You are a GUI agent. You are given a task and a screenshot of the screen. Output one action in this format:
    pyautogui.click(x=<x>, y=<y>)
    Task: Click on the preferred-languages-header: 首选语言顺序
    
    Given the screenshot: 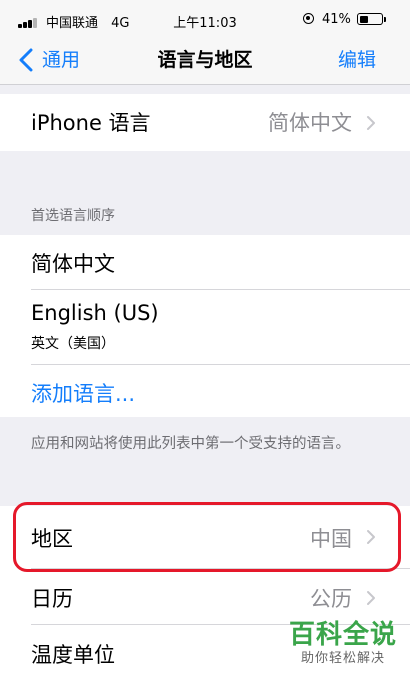 What is the action you would take?
    pyautogui.click(x=73, y=216)
    